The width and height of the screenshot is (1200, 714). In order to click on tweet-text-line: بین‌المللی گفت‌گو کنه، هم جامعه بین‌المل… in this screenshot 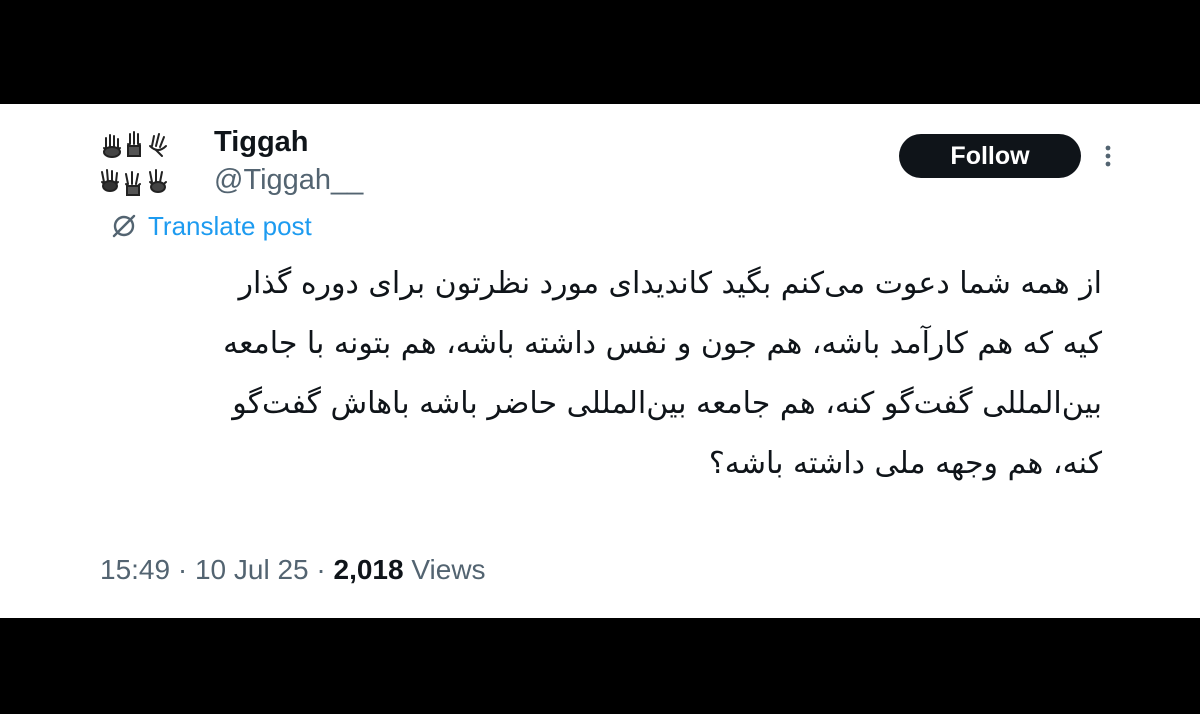, I will do `click(667, 403)`.